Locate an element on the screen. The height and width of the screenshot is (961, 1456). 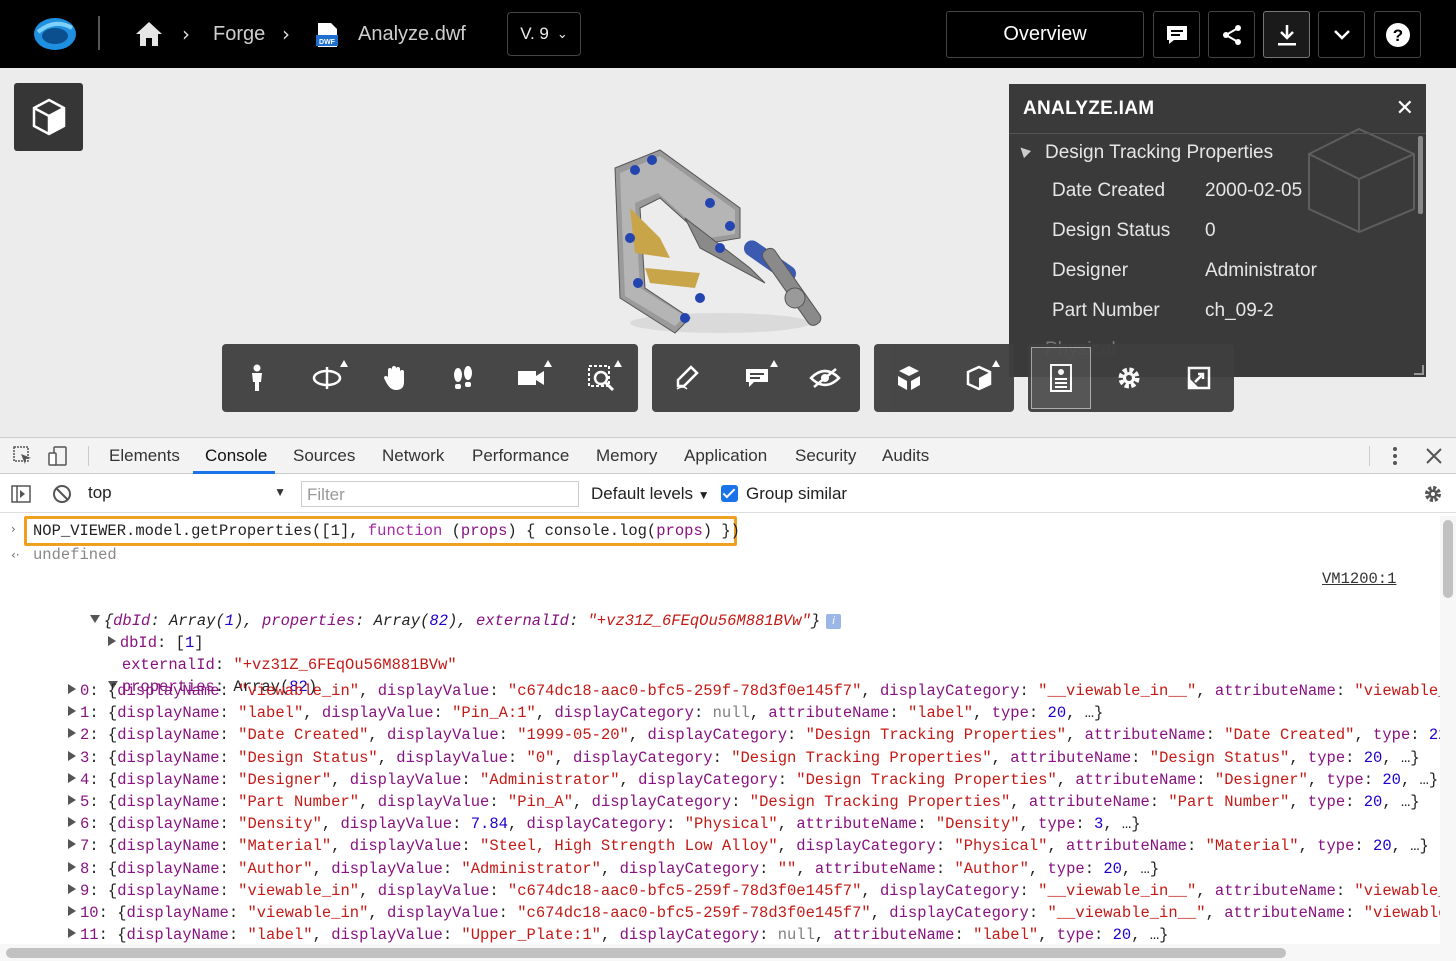
version-dropdown: V. 9 ⌄ is located at coordinates (544, 34).